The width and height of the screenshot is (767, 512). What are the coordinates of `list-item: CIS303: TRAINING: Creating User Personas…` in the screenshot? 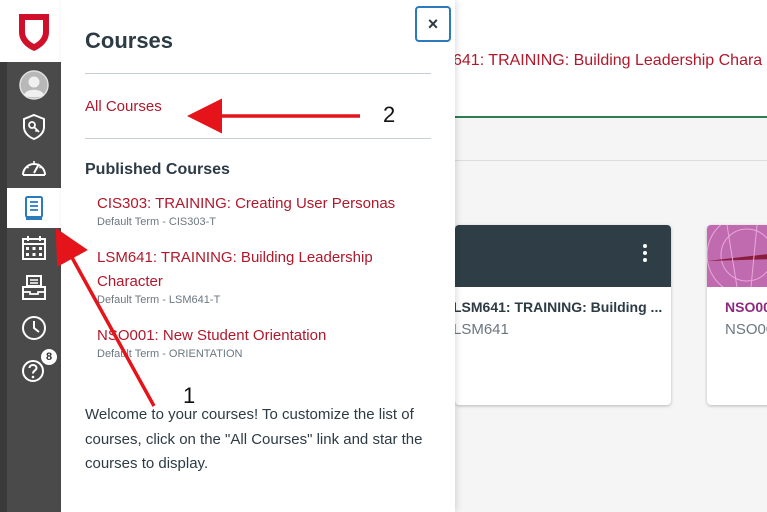 It's located at (257, 210).